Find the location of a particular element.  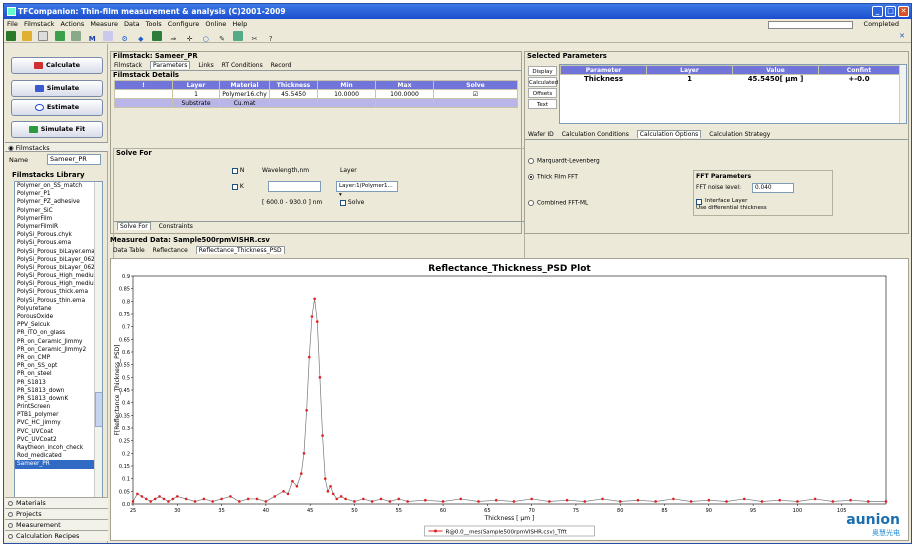

estimate-button: Estimate is located at coordinates (57, 107).